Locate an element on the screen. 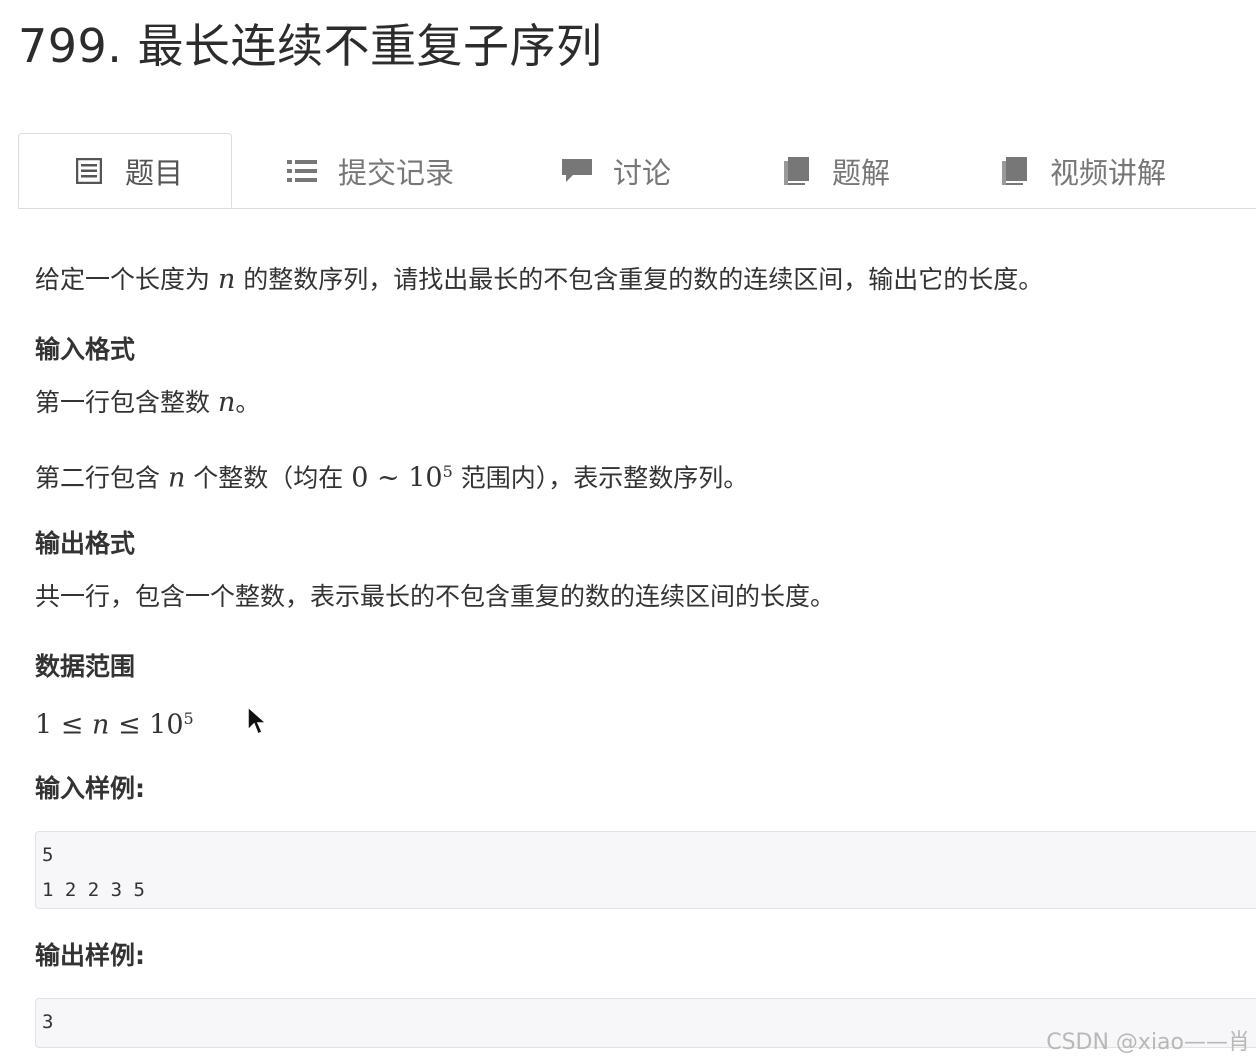 The height and width of the screenshot is (1062, 1256). tab-label: 题目 is located at coordinates (154, 172).